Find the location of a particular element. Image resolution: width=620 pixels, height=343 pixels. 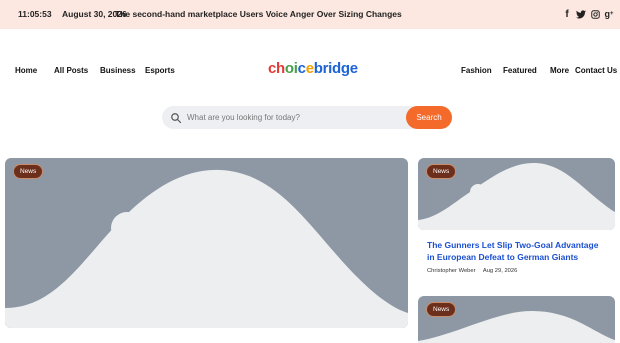

nav-featured: Featured is located at coordinates (520, 70).